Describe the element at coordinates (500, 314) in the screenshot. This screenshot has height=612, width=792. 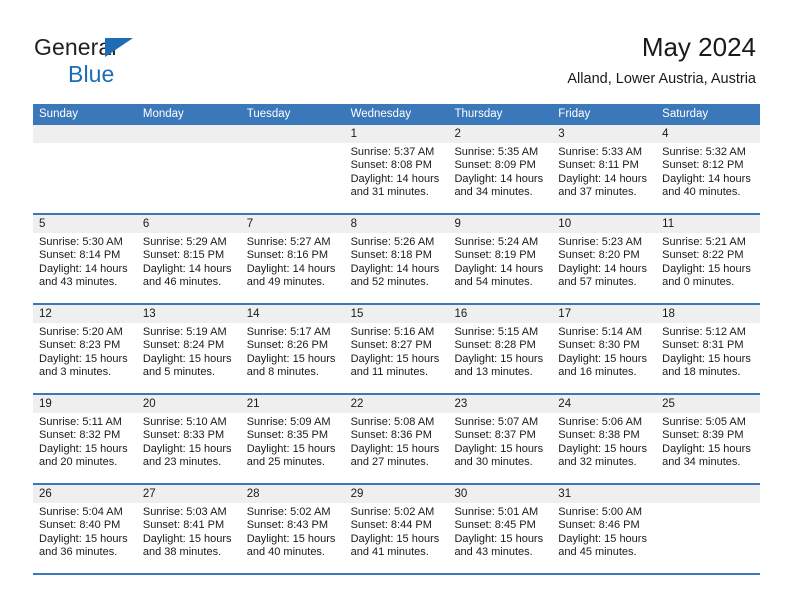
I see `day-number: 16` at that location.